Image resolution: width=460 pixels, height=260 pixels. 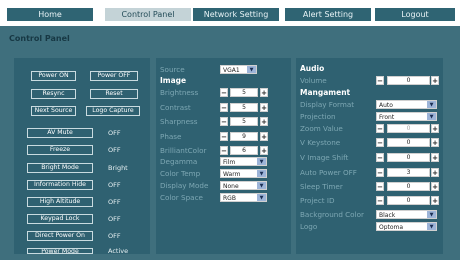 What do you see at coordinates (380, 142) in the screenshot?
I see `v-keystone-decrease-button: −` at bounding box center [380, 142].